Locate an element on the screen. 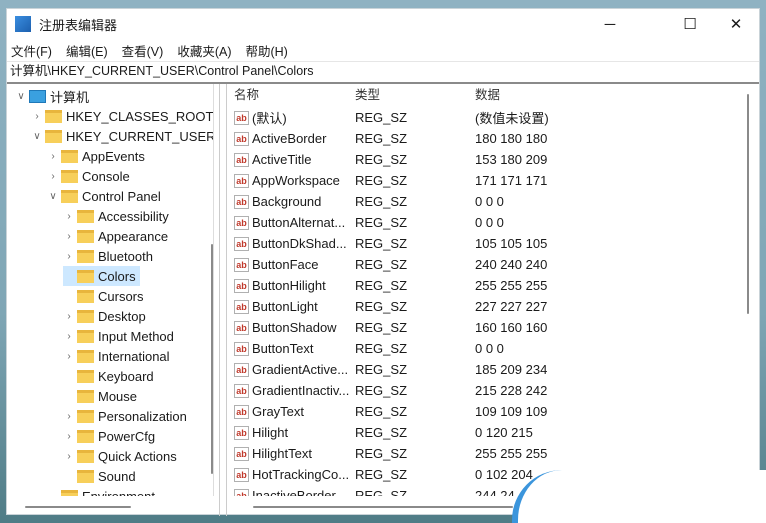 This screenshot has height=523, width=766. menu-view: 查看(V) is located at coordinates (143, 50).